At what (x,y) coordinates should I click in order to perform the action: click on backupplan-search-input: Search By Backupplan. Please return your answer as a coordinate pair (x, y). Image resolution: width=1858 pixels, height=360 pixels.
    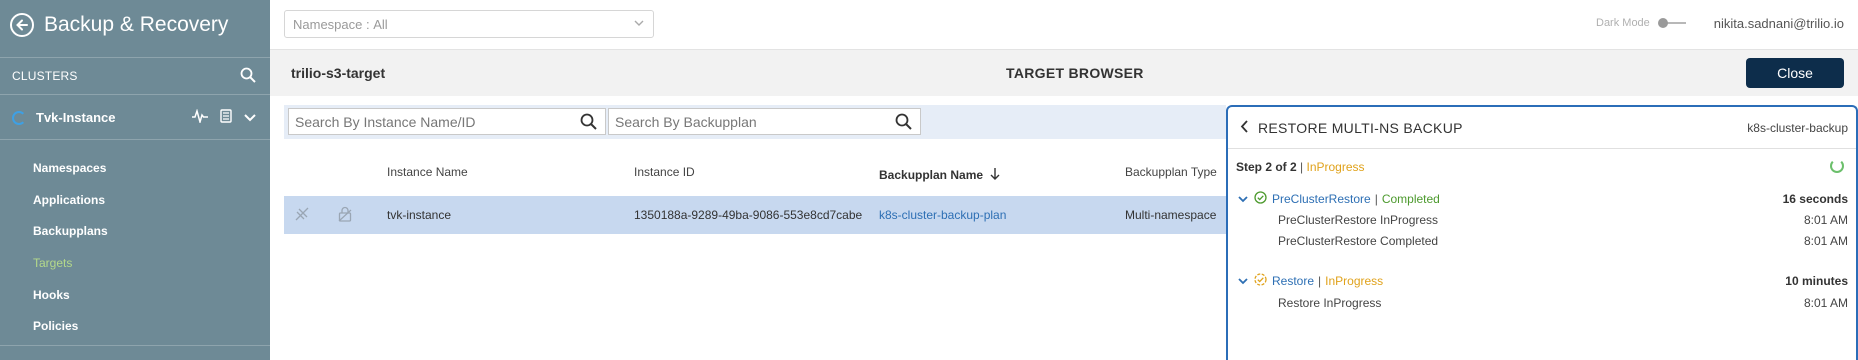
    Looking at the image, I should click on (764, 121).